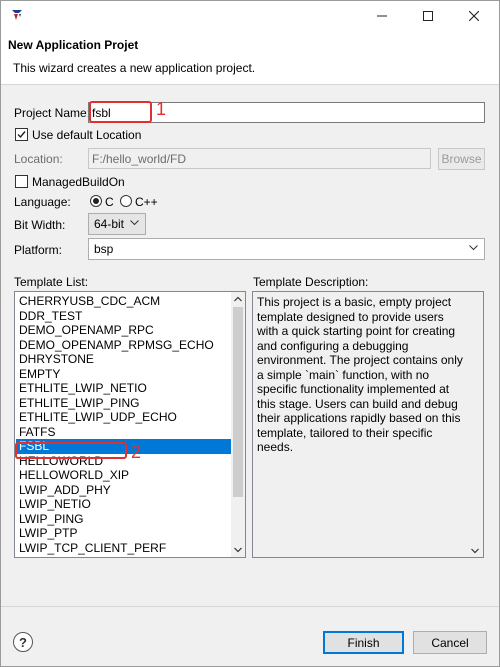 Image resolution: width=500 pixels, height=667 pixels. I want to click on bit-width-value: 64-bit, so click(109, 224).